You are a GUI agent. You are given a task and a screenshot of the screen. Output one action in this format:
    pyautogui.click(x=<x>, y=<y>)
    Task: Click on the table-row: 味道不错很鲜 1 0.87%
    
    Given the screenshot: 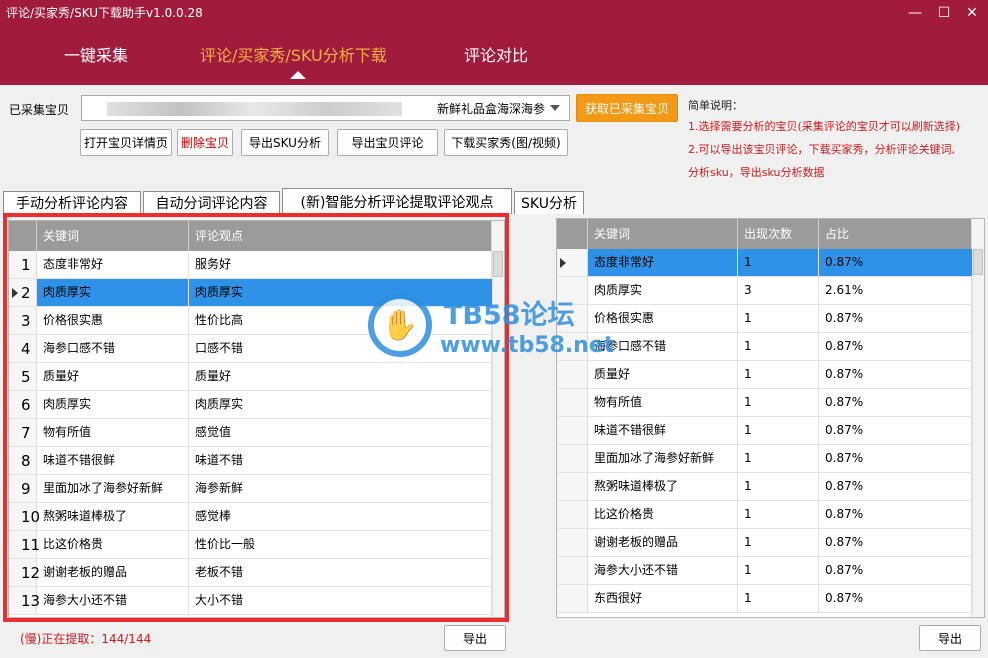 What is the action you would take?
    pyautogui.click(x=765, y=431)
    